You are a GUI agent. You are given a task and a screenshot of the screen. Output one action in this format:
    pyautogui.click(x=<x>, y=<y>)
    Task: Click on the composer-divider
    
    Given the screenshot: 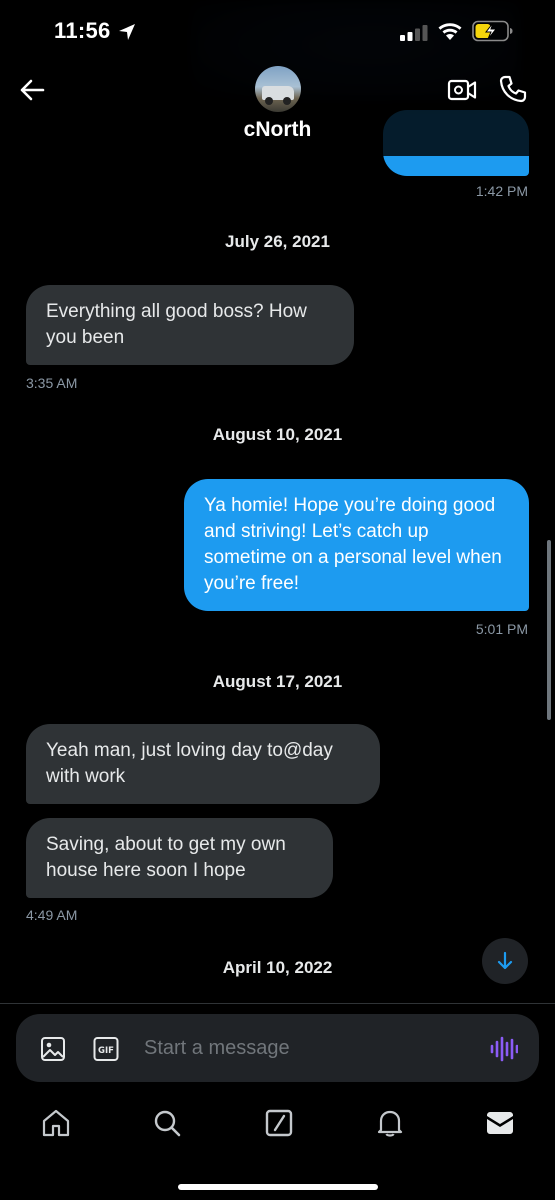 What is the action you would take?
    pyautogui.click(x=277, y=1003)
    